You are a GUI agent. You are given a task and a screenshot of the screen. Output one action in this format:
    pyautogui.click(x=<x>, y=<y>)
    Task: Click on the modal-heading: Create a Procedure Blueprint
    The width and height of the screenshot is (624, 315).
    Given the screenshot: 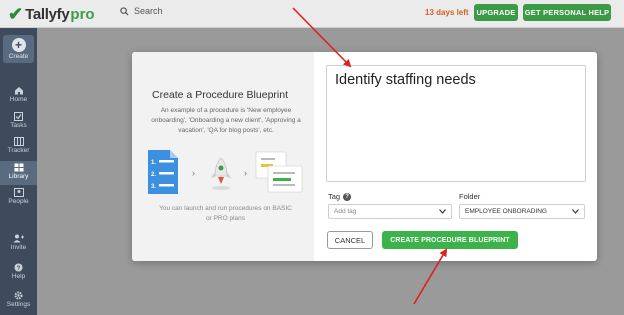 What is the action you would take?
    pyautogui.click(x=220, y=95)
    